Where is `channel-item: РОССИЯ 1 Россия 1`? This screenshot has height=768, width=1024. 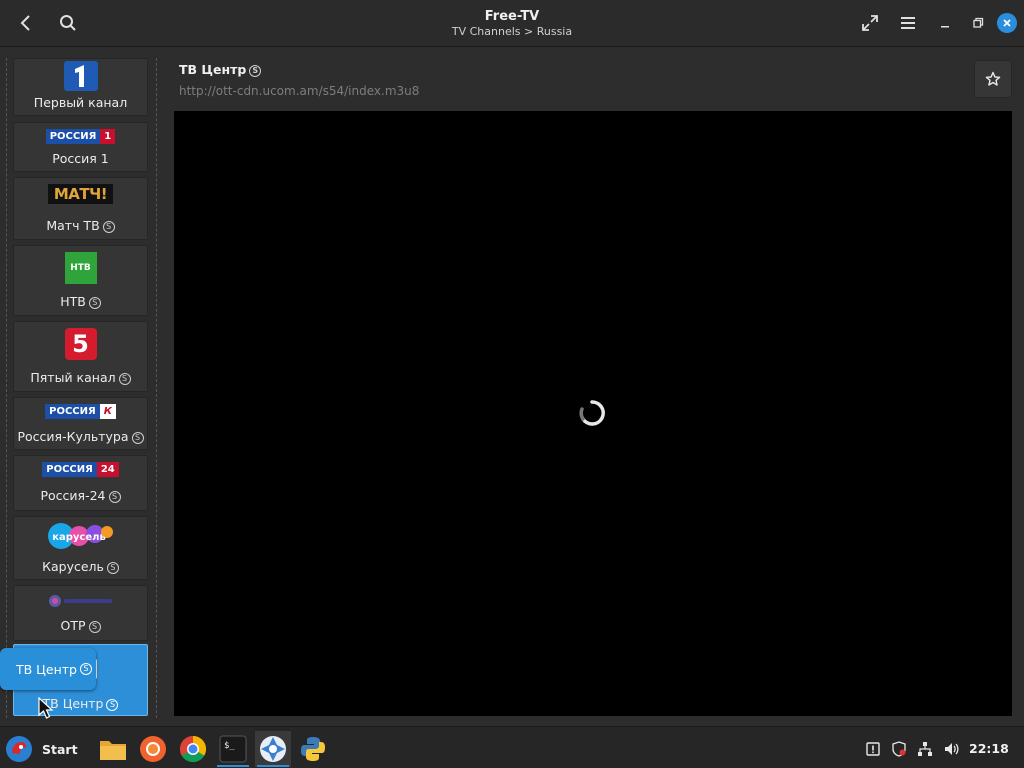 channel-item: РОССИЯ 1 Россия 1 is located at coordinates (80, 147).